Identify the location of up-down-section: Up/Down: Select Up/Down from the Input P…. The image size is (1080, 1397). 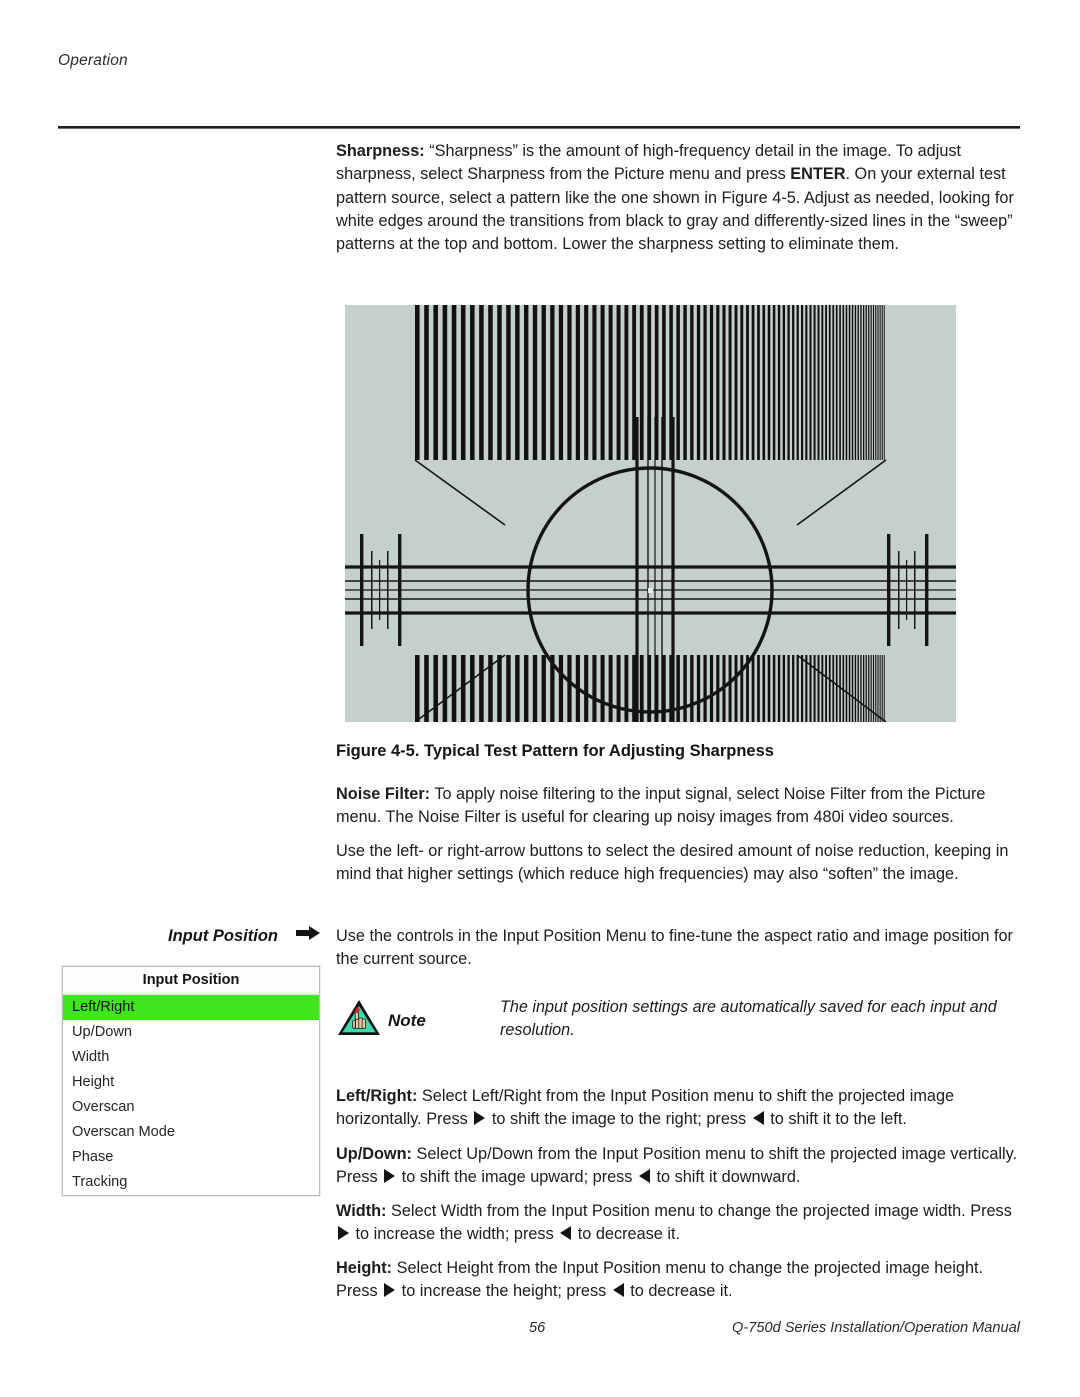
(679, 1175).